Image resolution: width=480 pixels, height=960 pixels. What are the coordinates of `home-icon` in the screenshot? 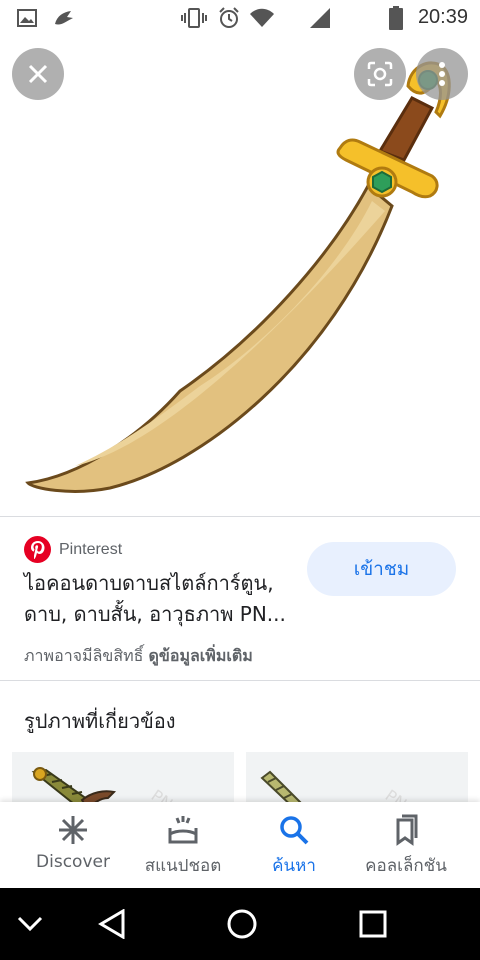 It's located at (242, 924).